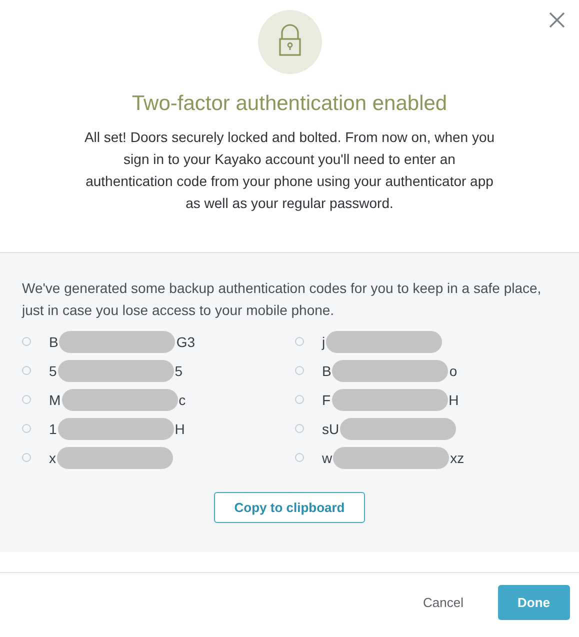 Image resolution: width=579 pixels, height=637 pixels. What do you see at coordinates (557, 20) in the screenshot?
I see `close-icon` at bounding box center [557, 20].